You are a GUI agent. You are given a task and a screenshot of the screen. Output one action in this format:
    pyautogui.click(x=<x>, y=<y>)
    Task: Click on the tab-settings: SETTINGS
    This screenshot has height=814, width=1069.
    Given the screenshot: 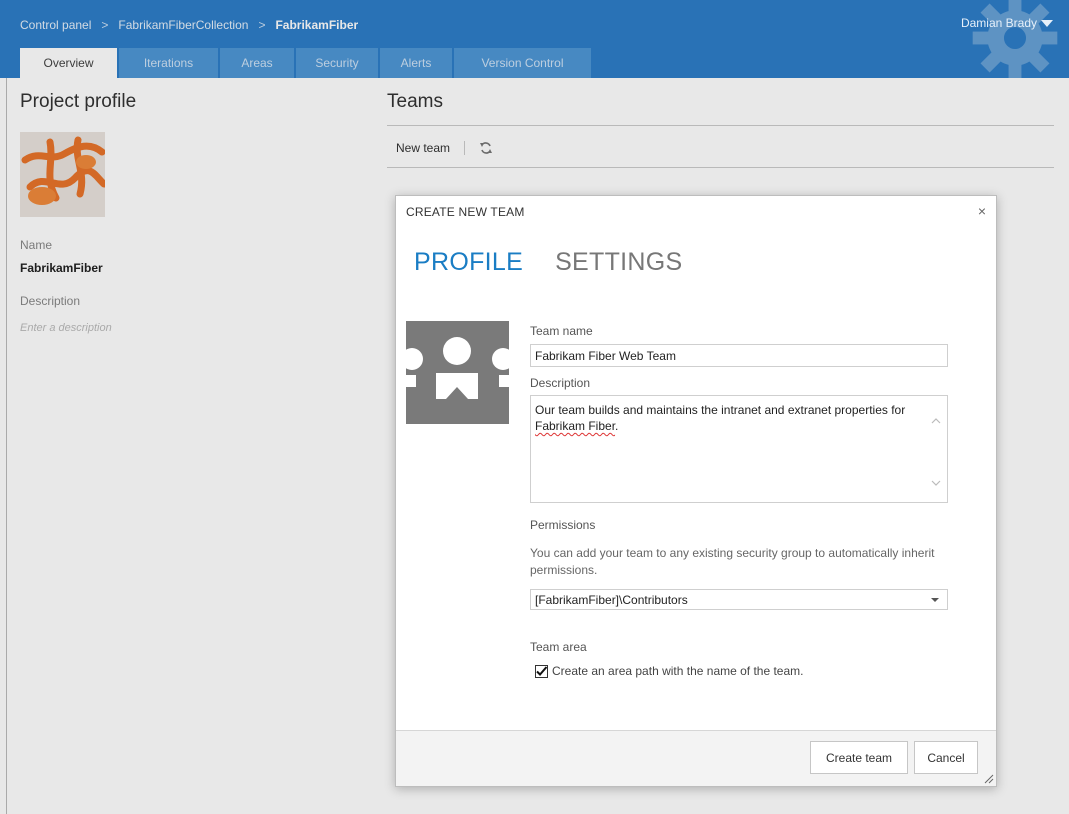 What is the action you would take?
    pyautogui.click(x=618, y=262)
    